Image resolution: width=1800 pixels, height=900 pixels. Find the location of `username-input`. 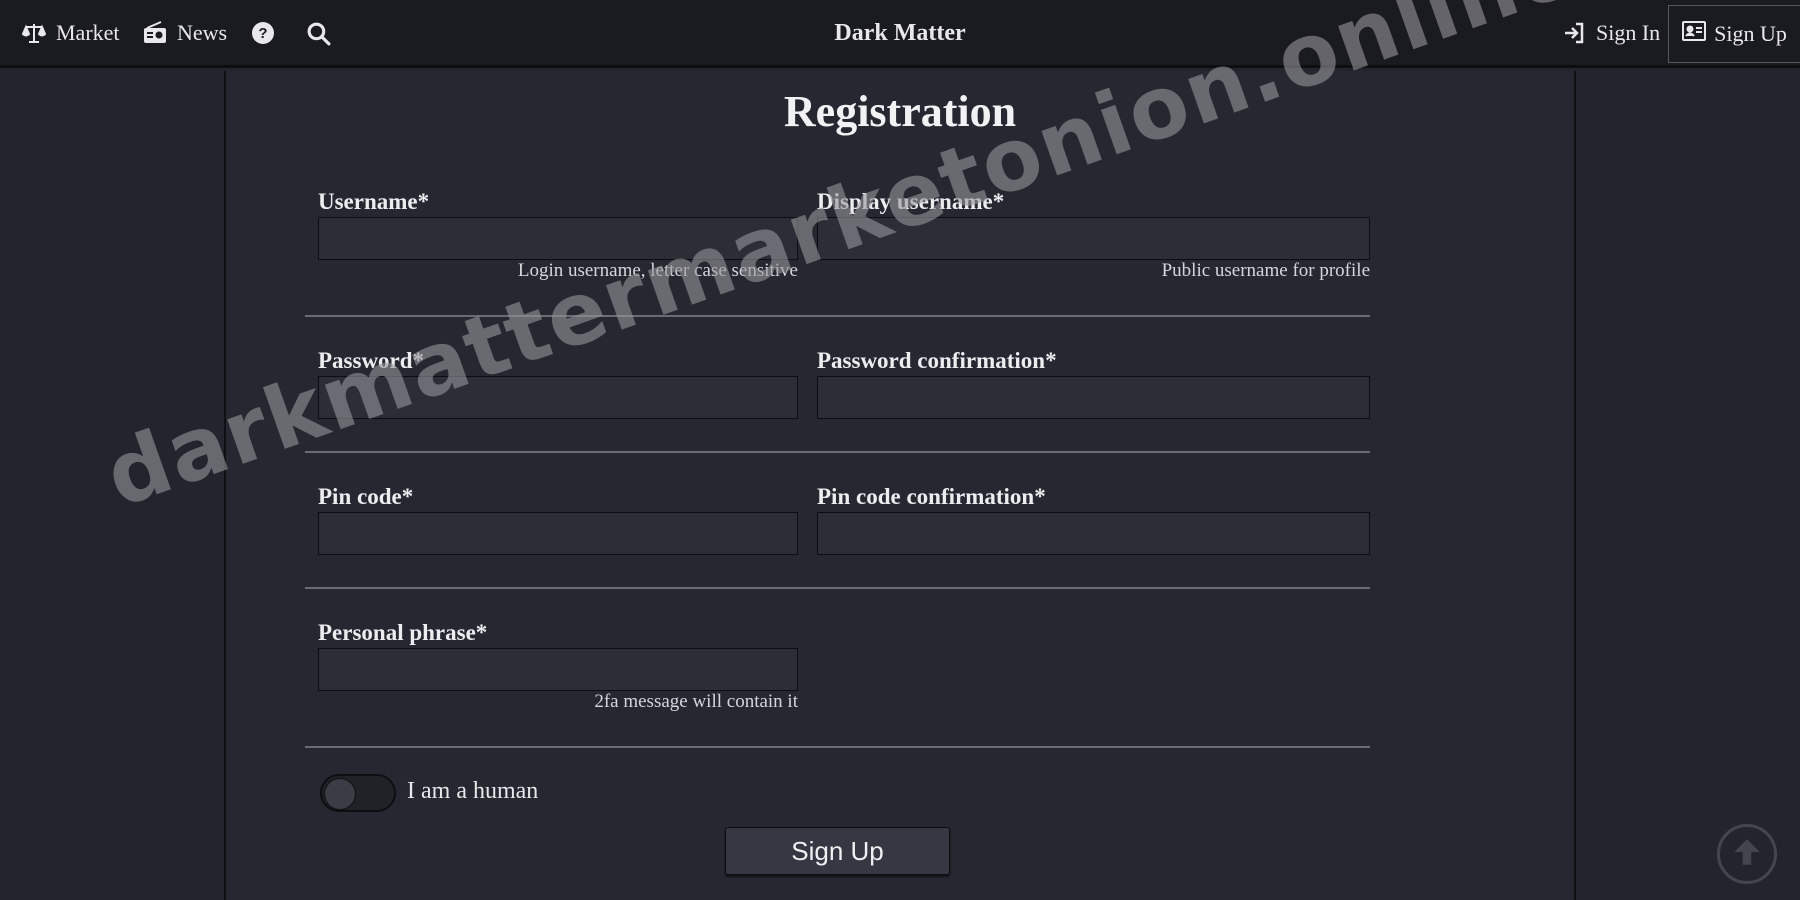

username-input is located at coordinates (558, 238).